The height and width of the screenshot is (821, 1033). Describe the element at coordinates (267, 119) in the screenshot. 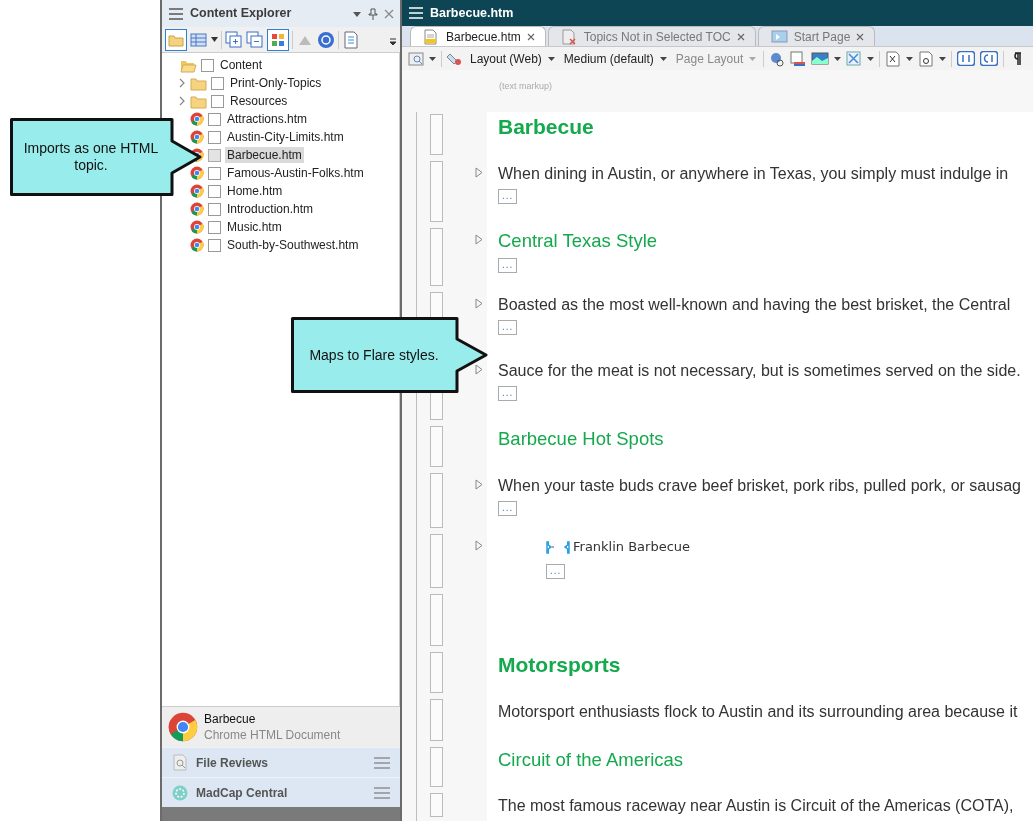

I see `tree-item: Attractions.htm` at that location.